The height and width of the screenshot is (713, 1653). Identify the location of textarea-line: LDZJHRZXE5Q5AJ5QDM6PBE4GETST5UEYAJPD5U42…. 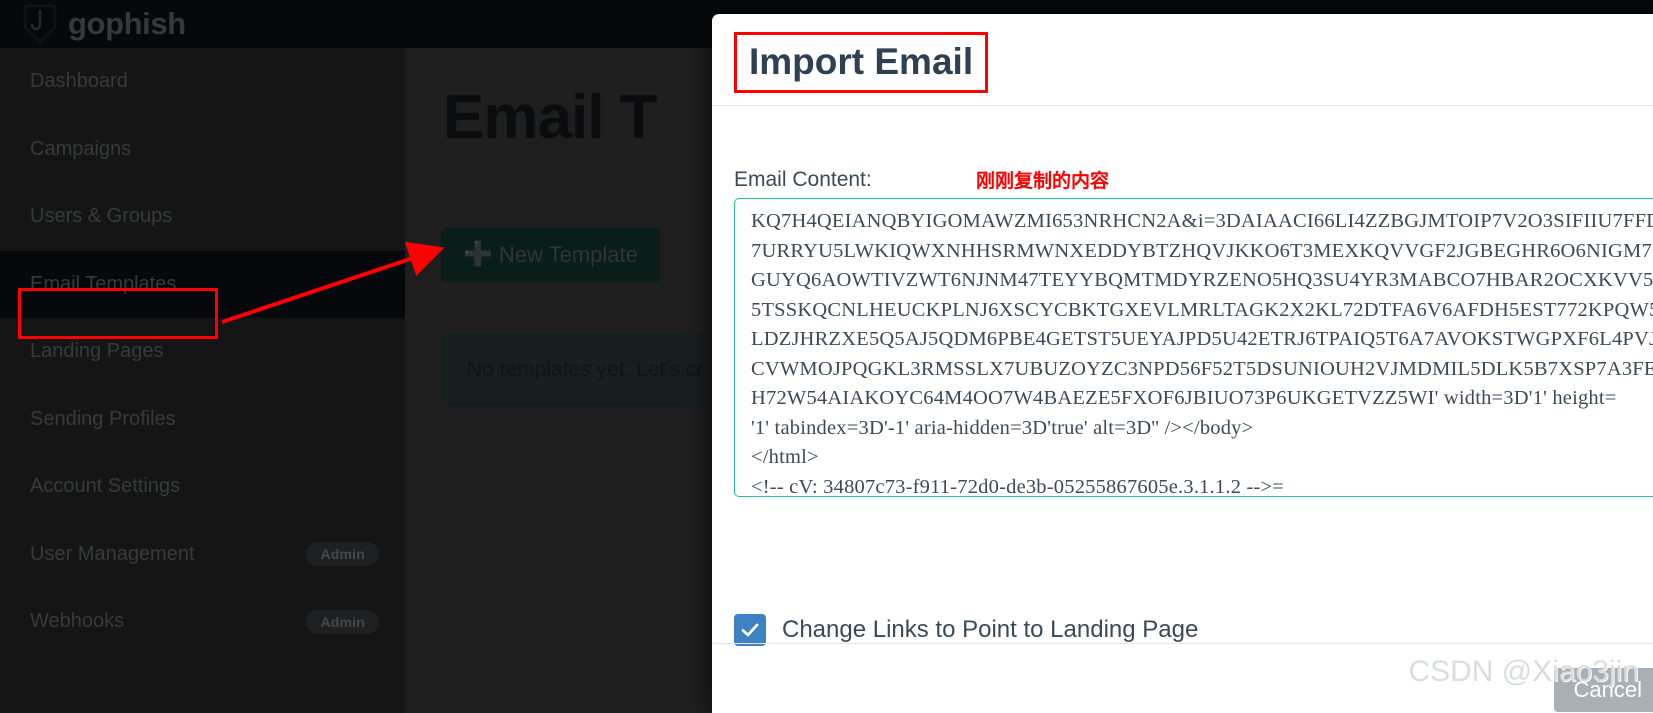
(1202, 339).